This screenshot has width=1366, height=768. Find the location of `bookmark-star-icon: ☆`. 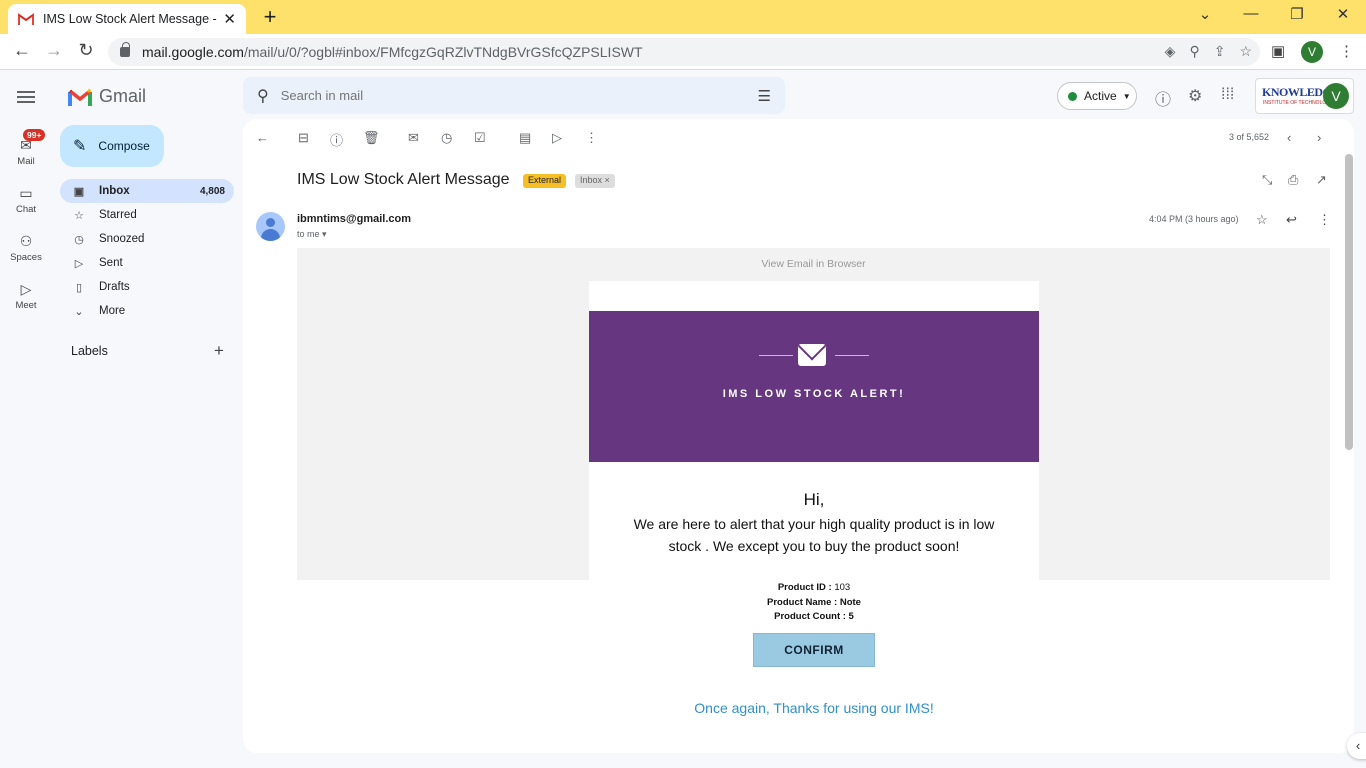

bookmark-star-icon: ☆ is located at coordinates (1245, 51).